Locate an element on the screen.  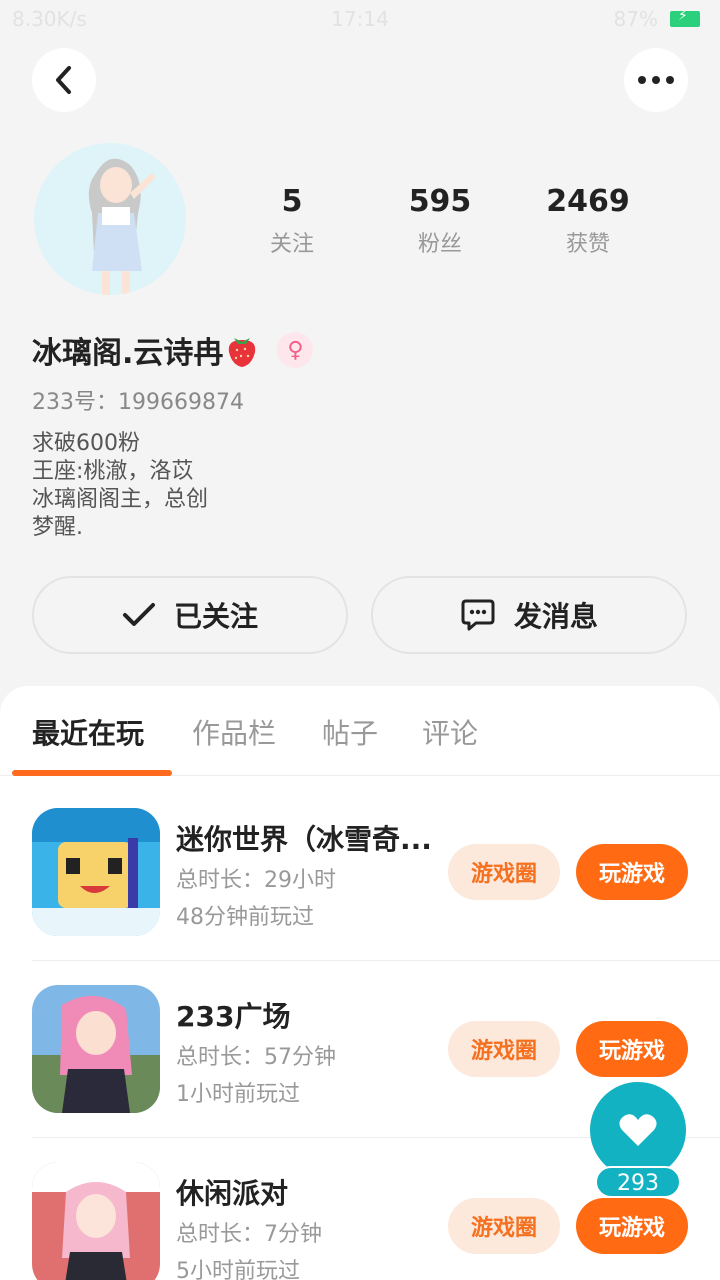
like-fab-button is located at coordinates (638, 1130).